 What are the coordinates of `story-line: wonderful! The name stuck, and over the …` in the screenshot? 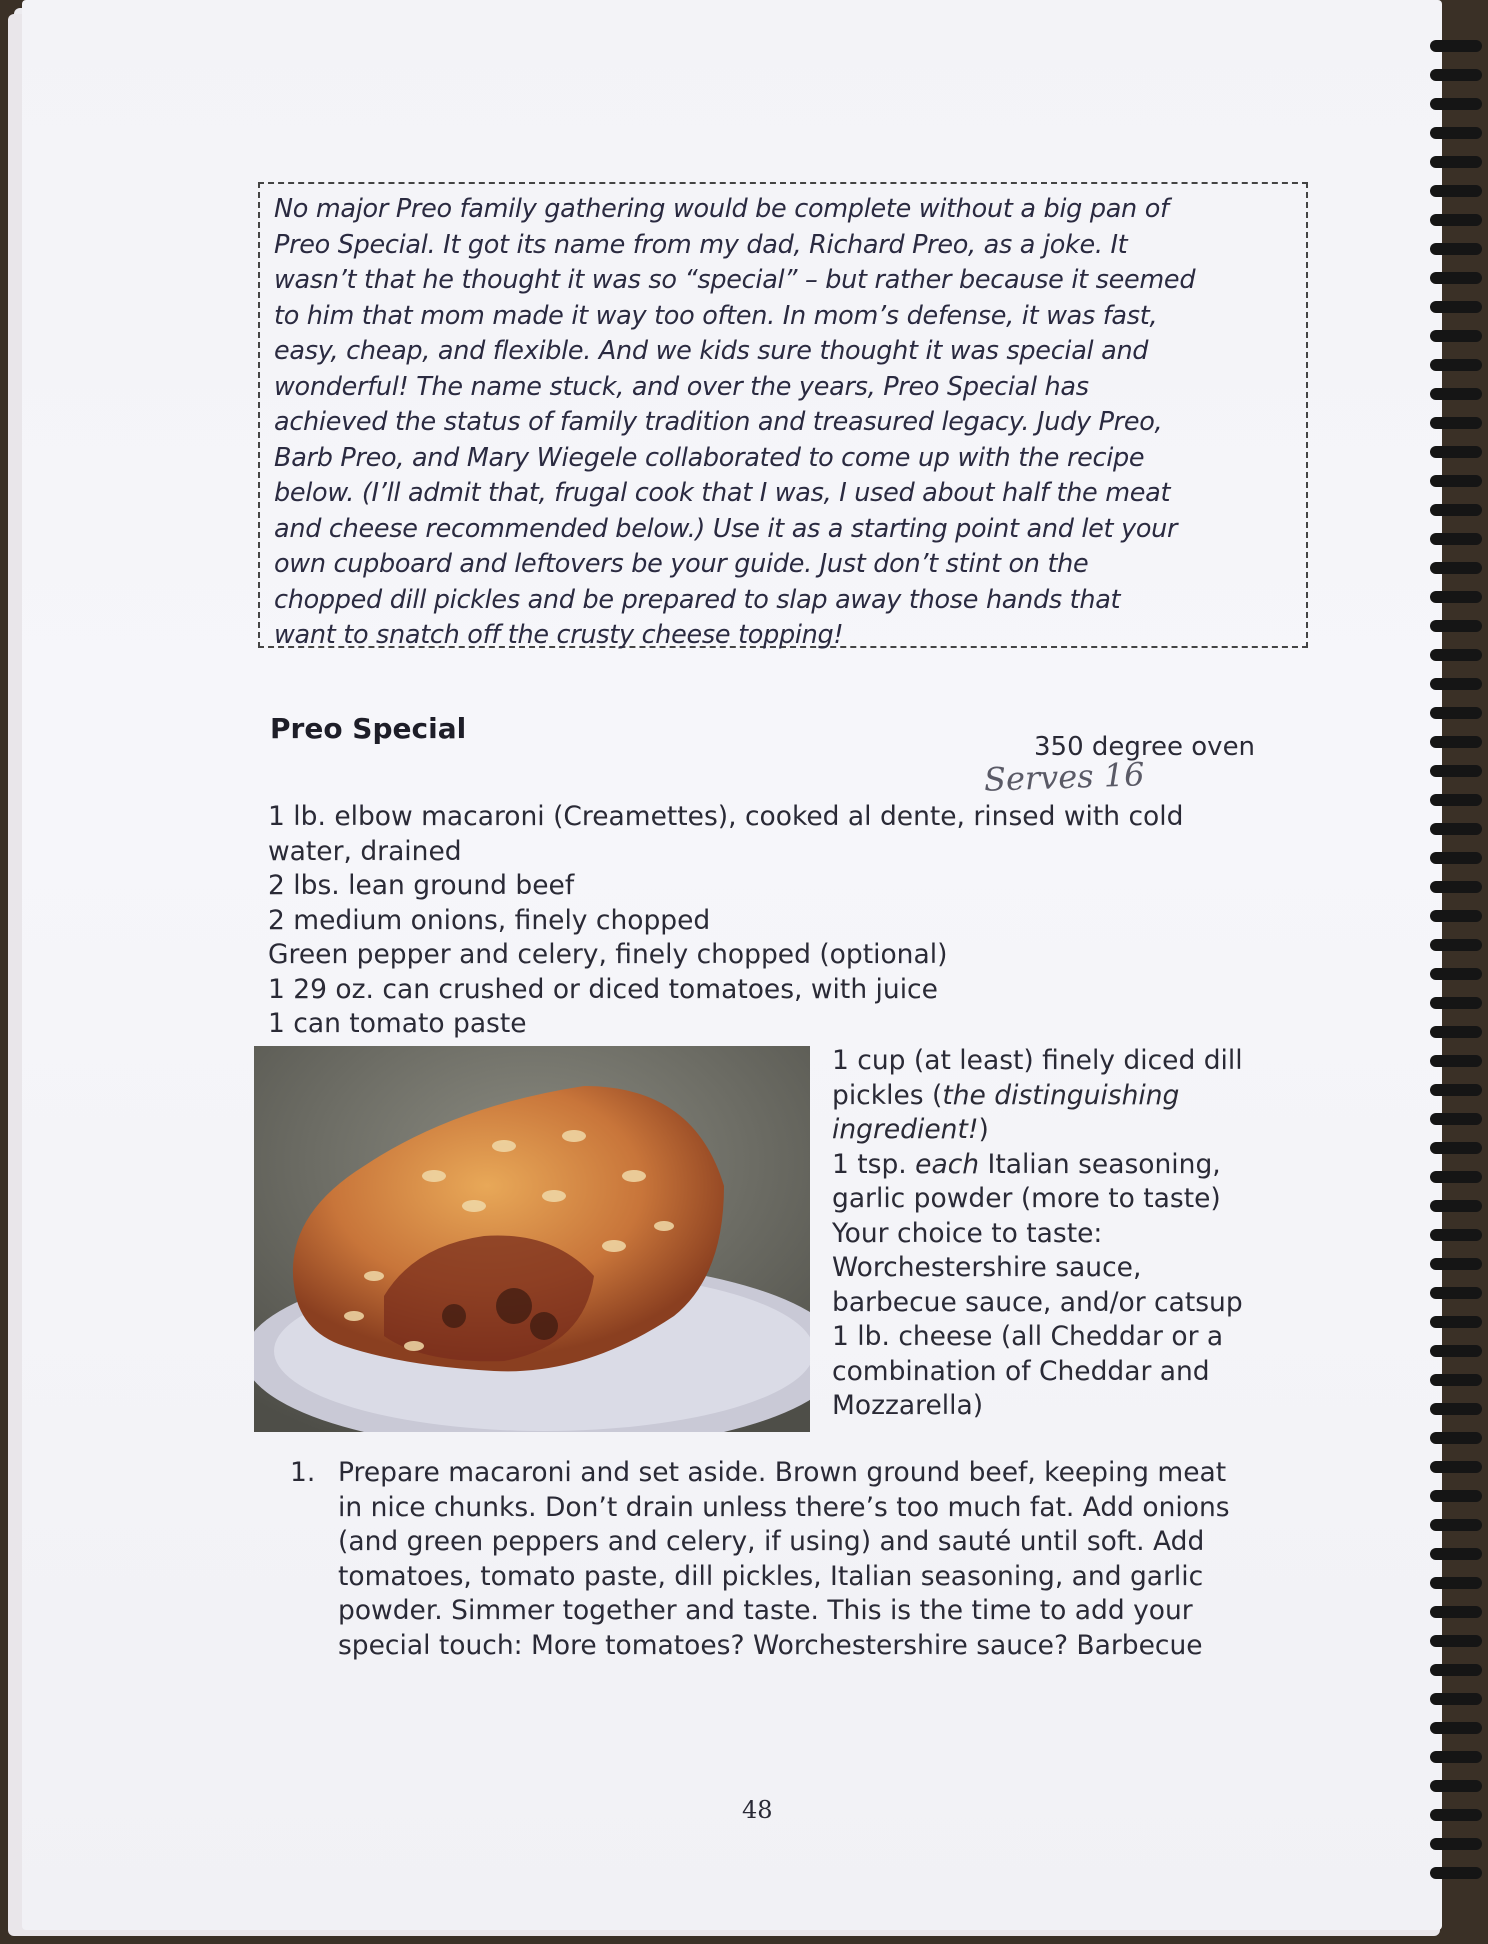 It's located at (681, 386).